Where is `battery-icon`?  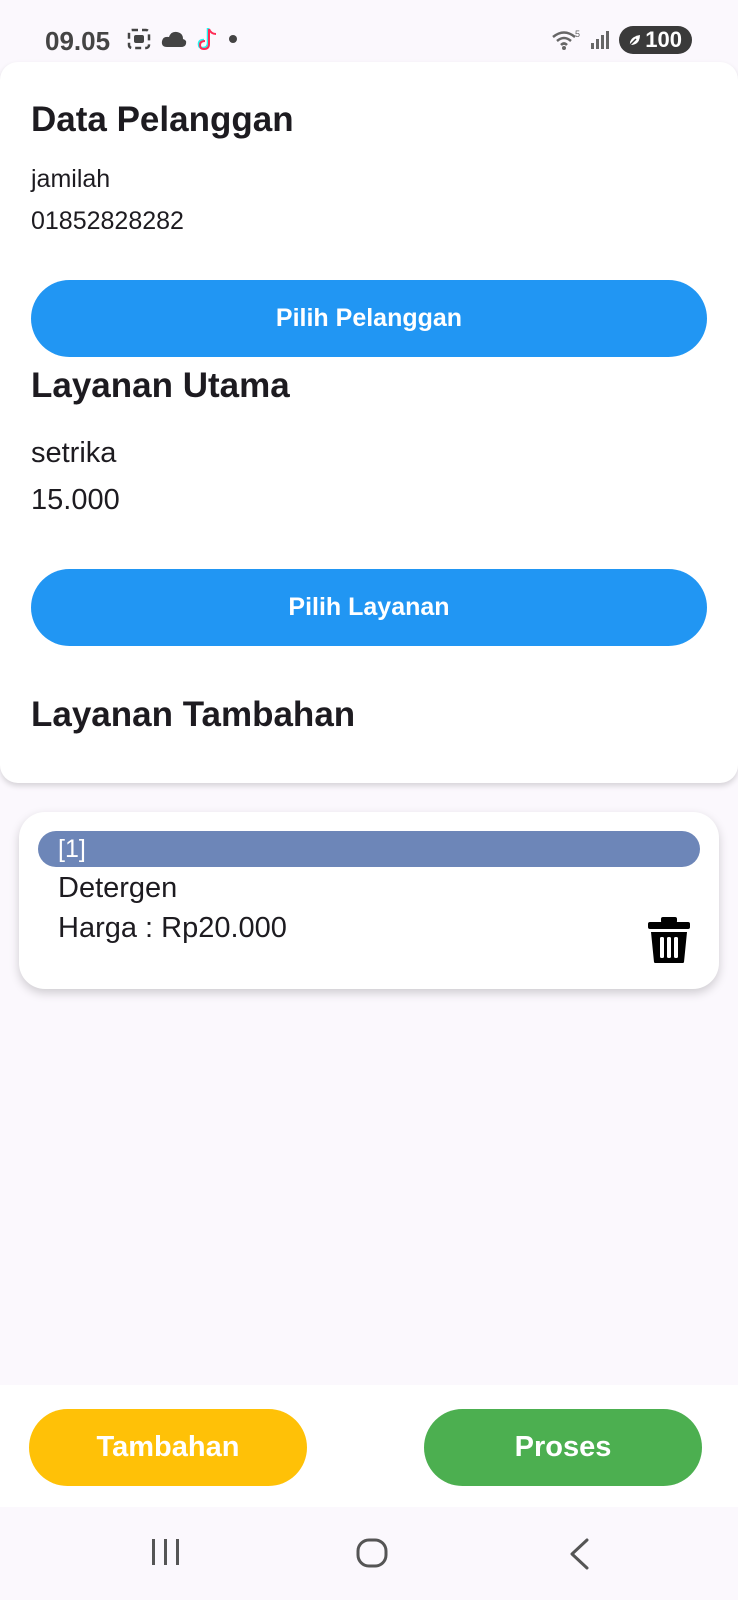 battery-icon is located at coordinates (635, 40).